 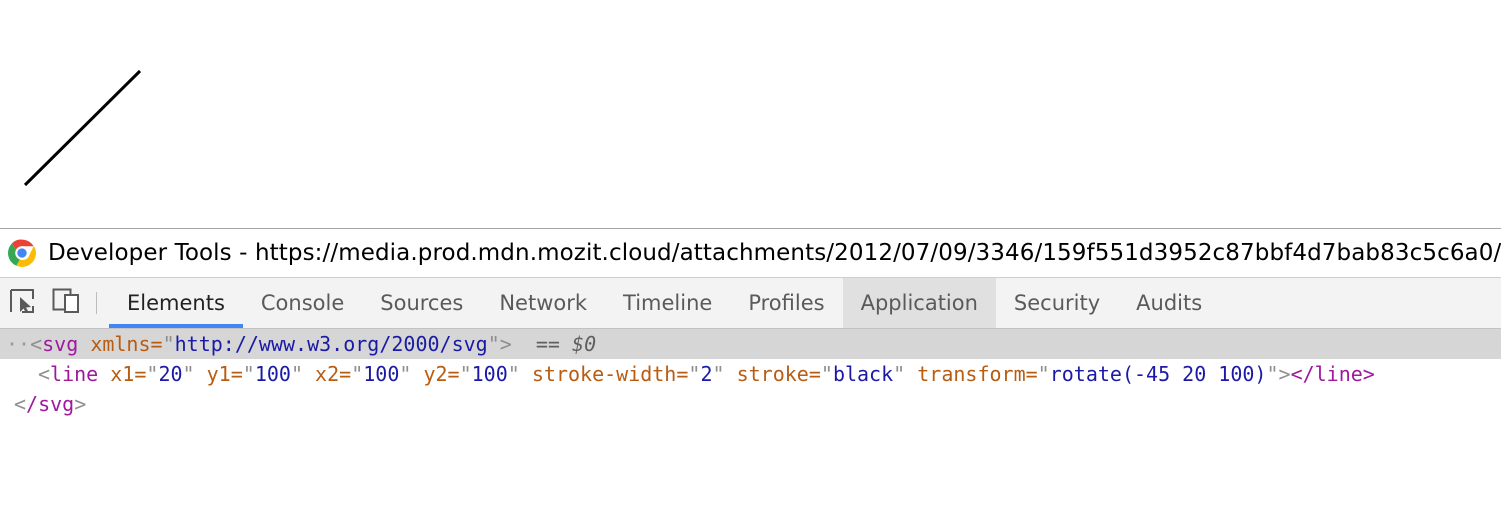 I want to click on tab-application: Application, so click(x=919, y=303).